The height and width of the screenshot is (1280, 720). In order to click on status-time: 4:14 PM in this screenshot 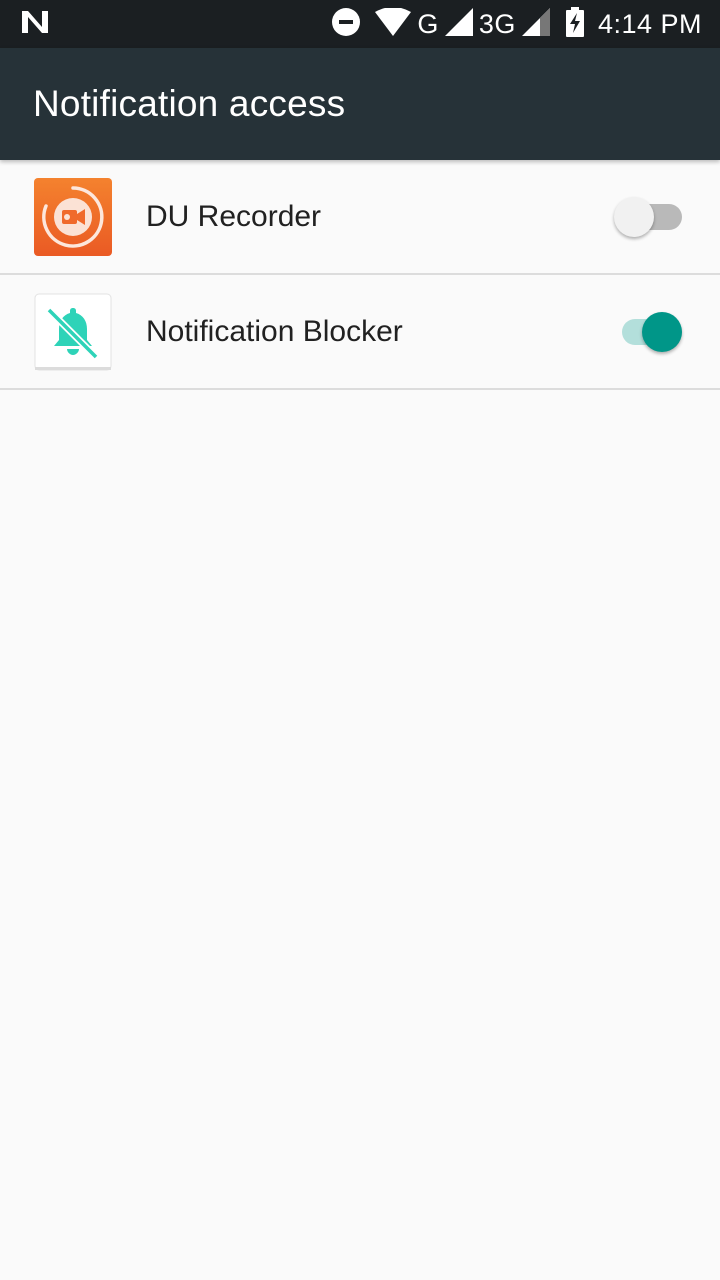, I will do `click(649, 23)`.